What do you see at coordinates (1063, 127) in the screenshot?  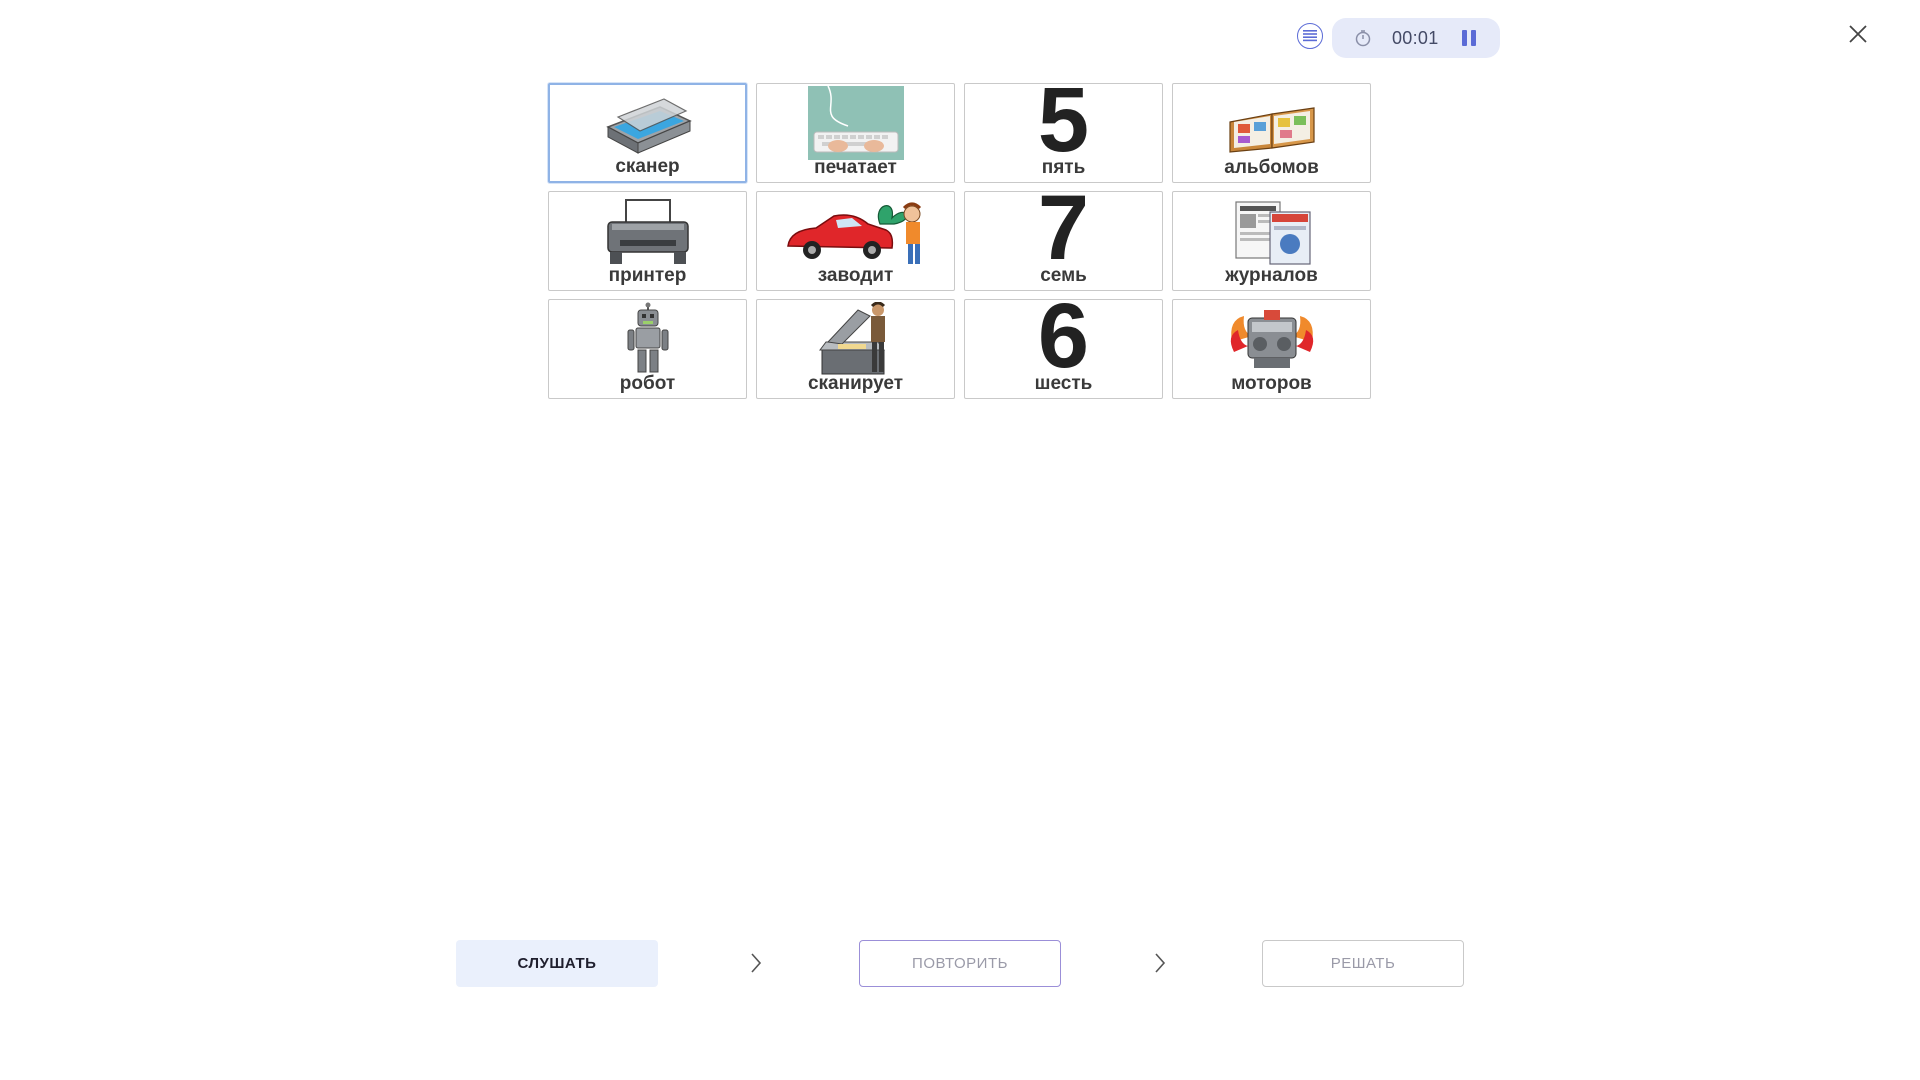 I see `digit-five-icon: 5` at bounding box center [1063, 127].